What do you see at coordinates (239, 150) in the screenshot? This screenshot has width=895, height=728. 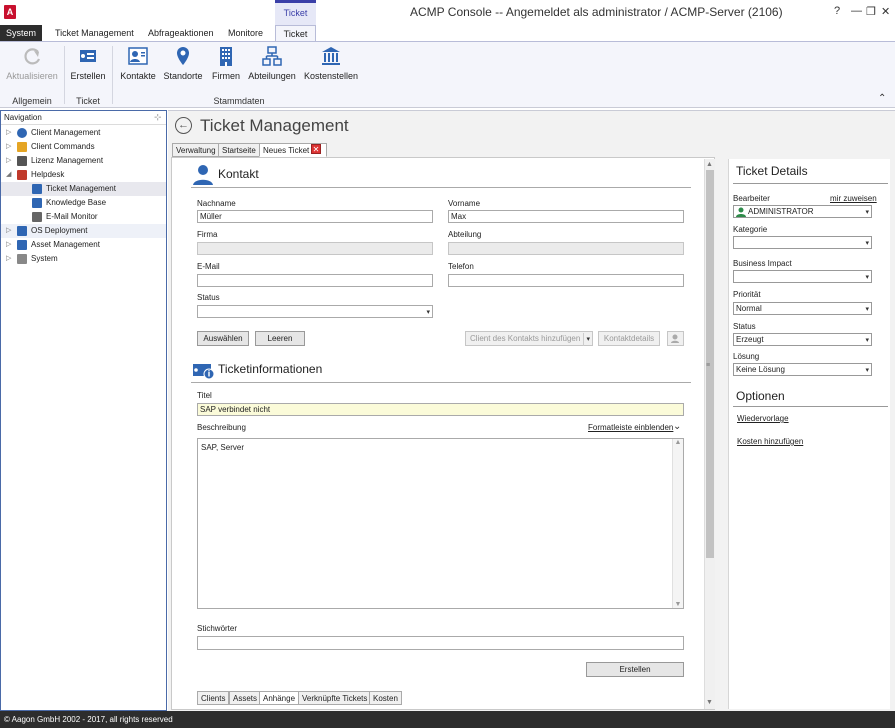 I see `tab-startseite: Startseite` at bounding box center [239, 150].